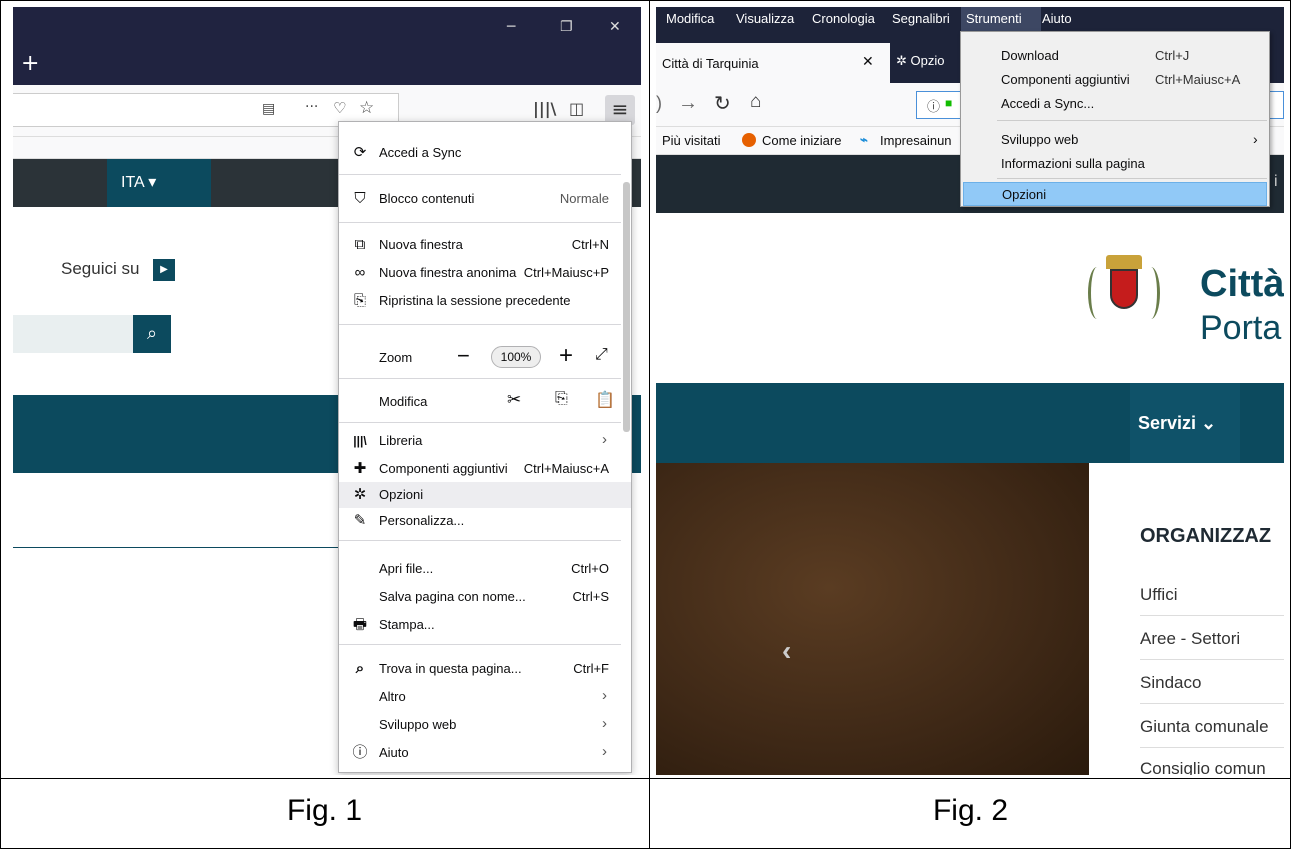 The height and width of the screenshot is (849, 1291). Describe the element at coordinates (480, 273) in the screenshot. I see `menu-private-window: ∞ Nuova finestra anonima Ctrl+Maiusc+P` at that location.